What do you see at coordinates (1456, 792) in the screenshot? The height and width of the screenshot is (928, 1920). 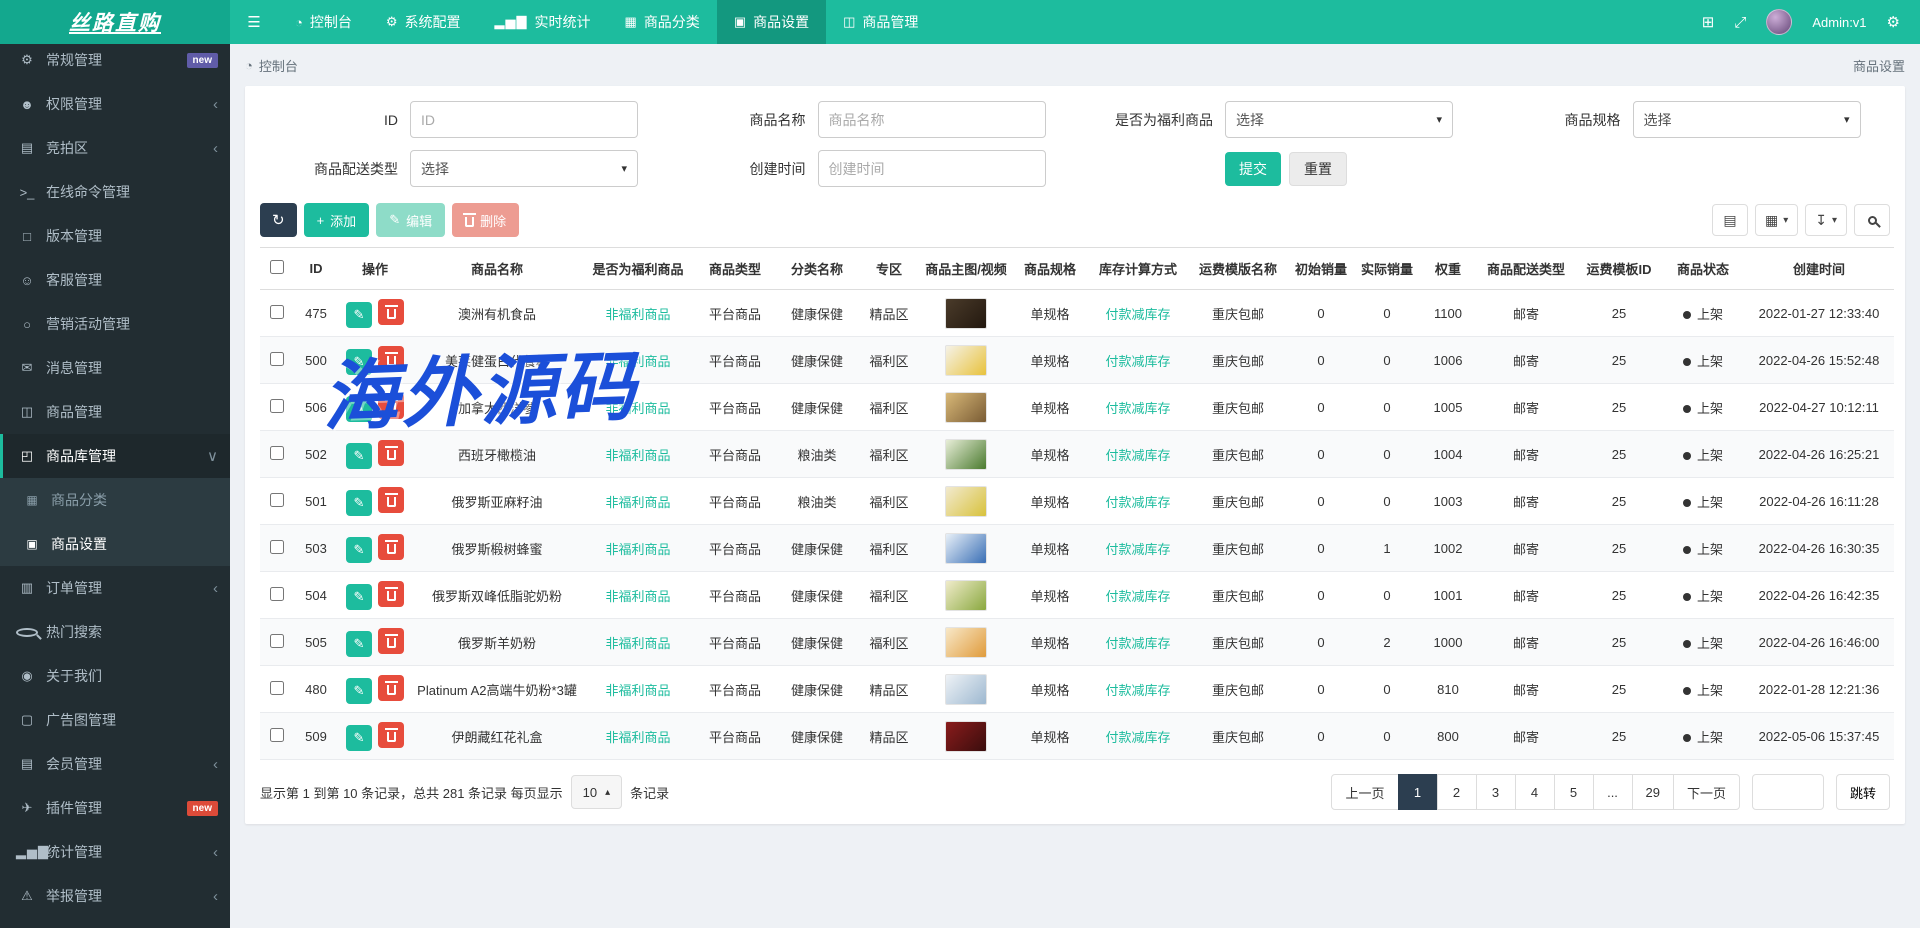 I see `page-button-2: 2` at bounding box center [1456, 792].